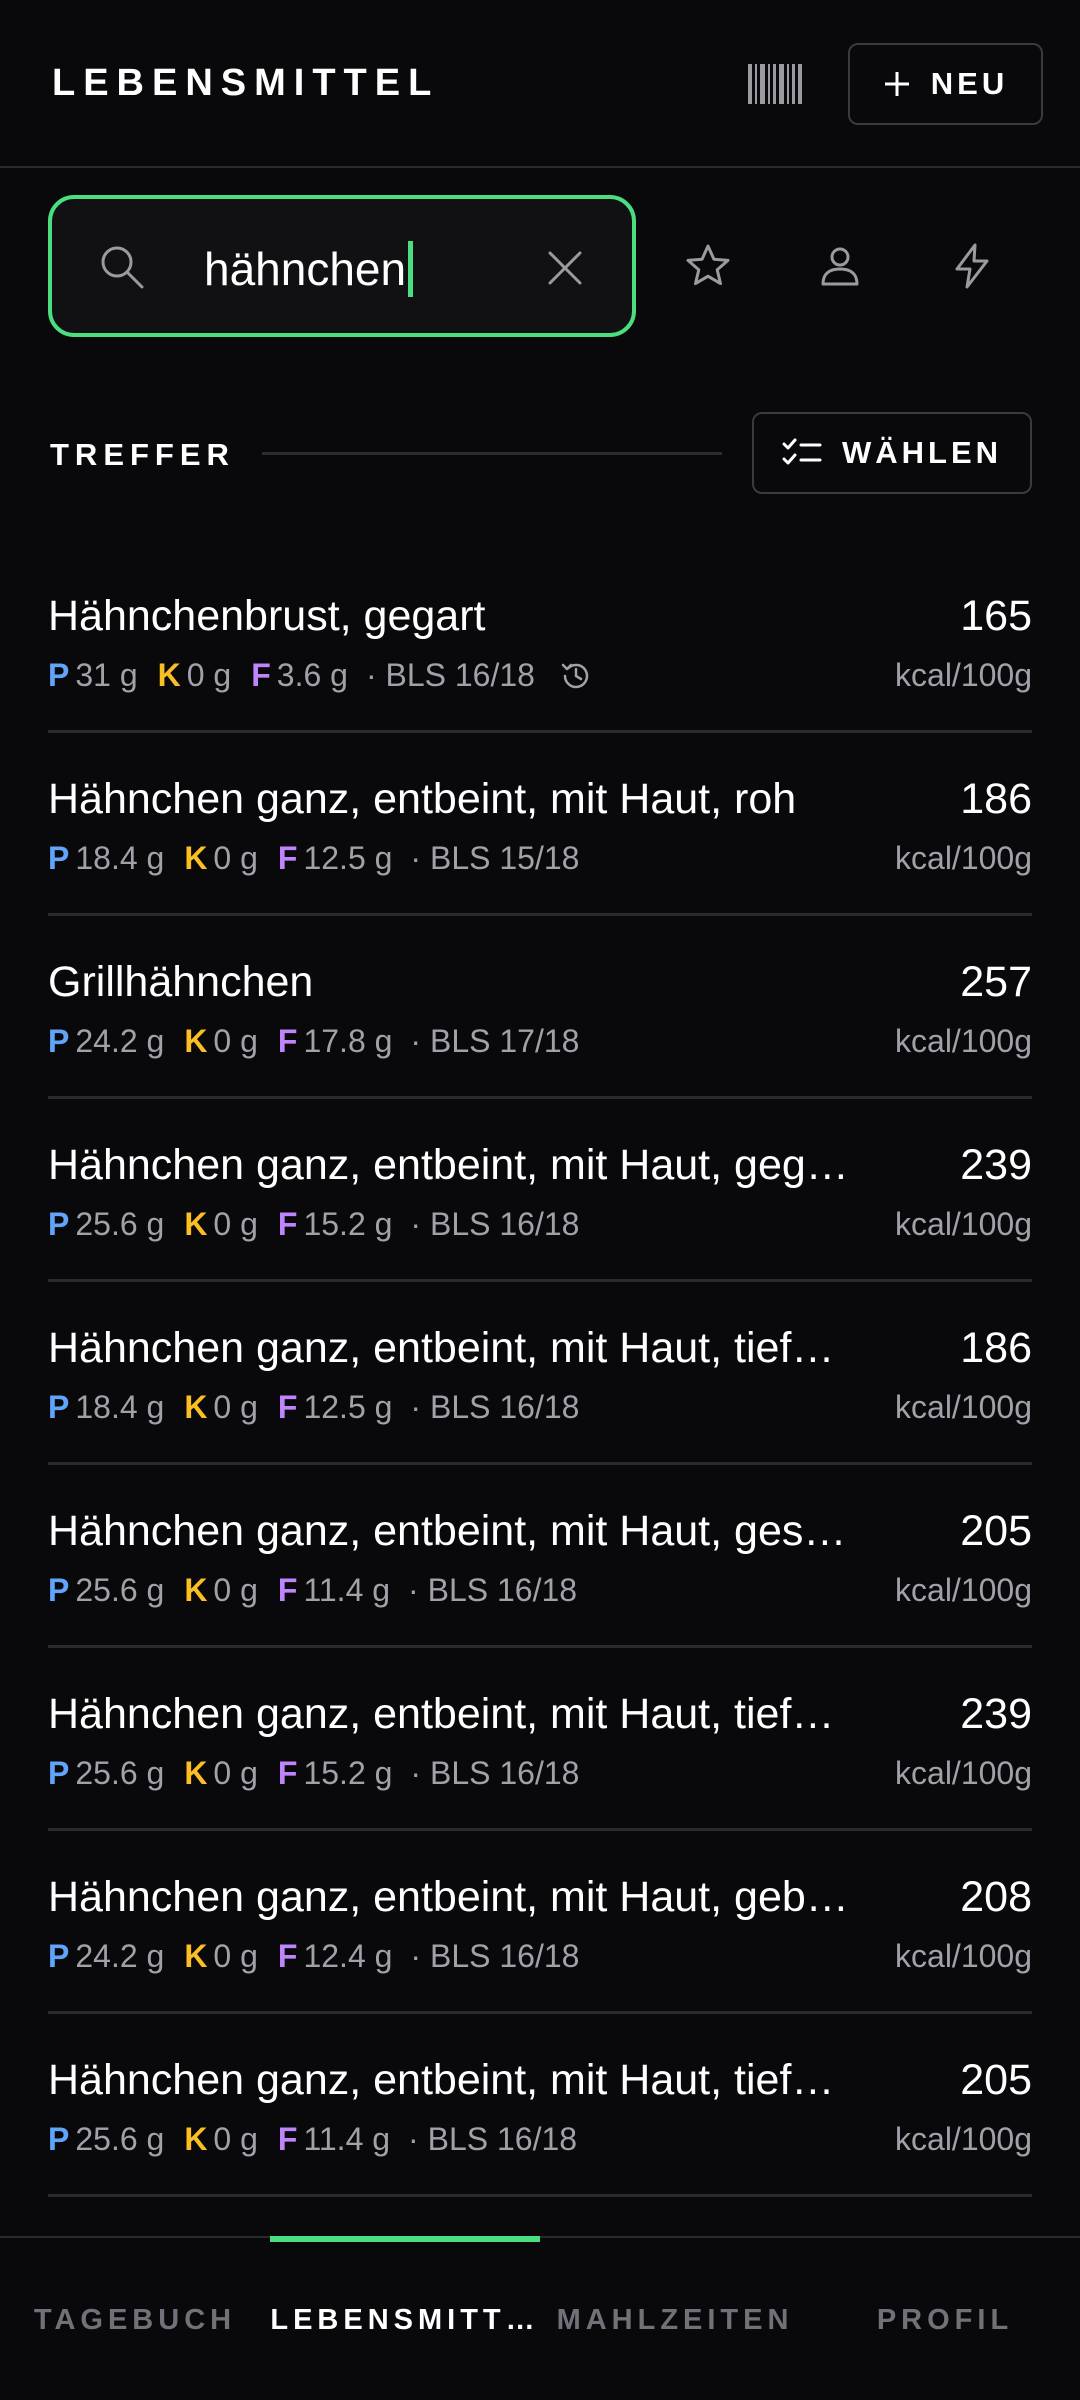  I want to click on new-button-label: NEU, so click(969, 83).